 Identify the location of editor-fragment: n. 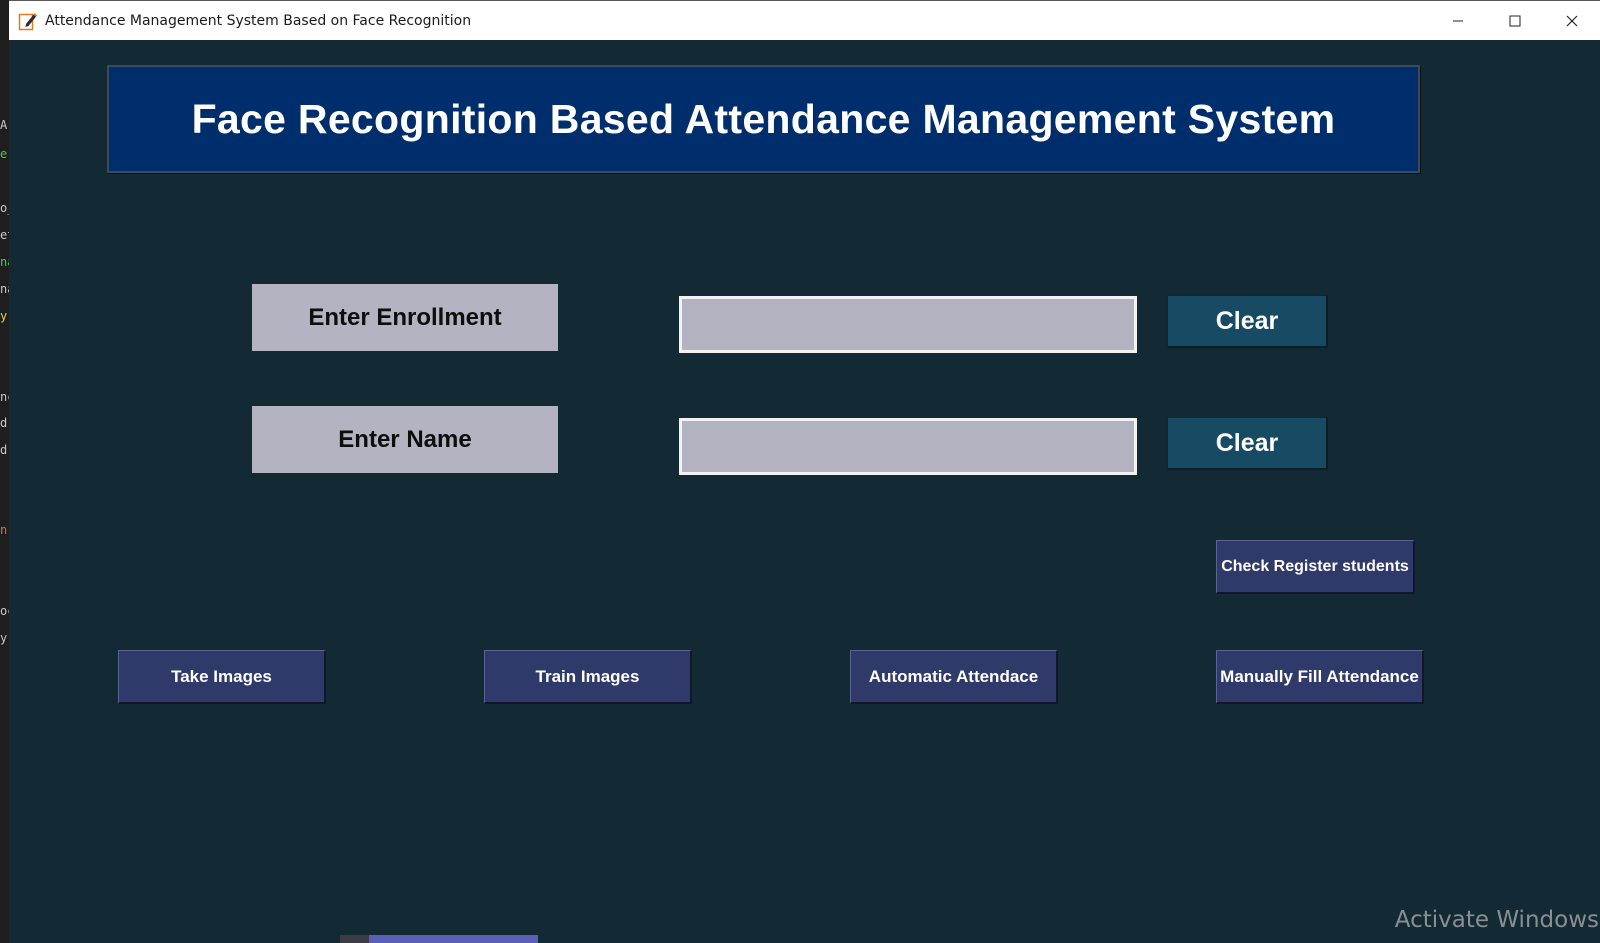
(4, 530).